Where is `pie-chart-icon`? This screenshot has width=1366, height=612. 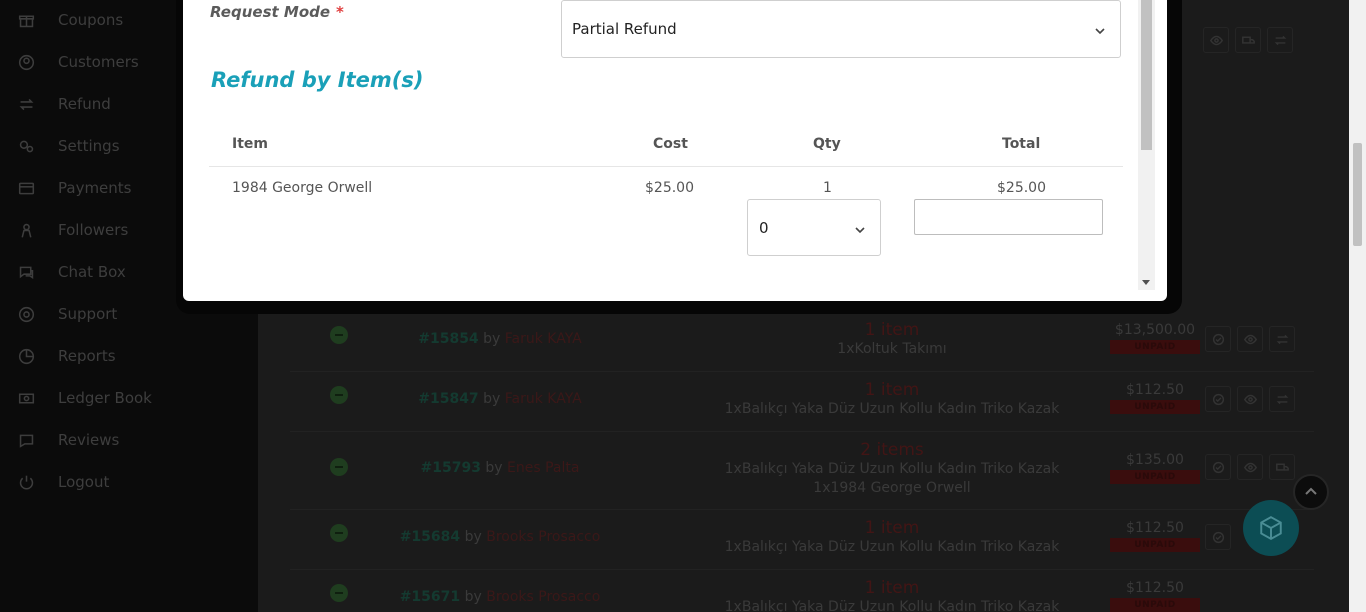
pie-chart-icon is located at coordinates (26, 356).